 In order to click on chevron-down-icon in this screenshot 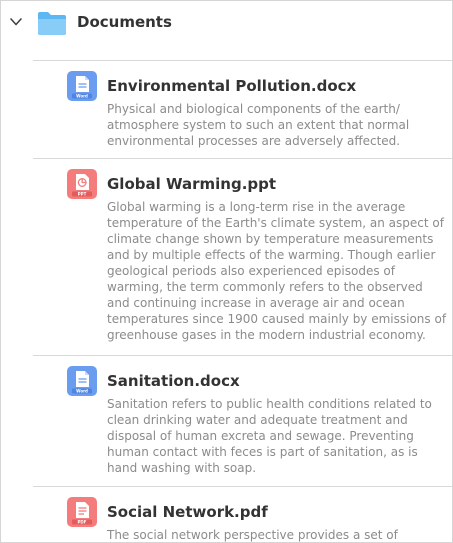, I will do `click(16, 22)`.